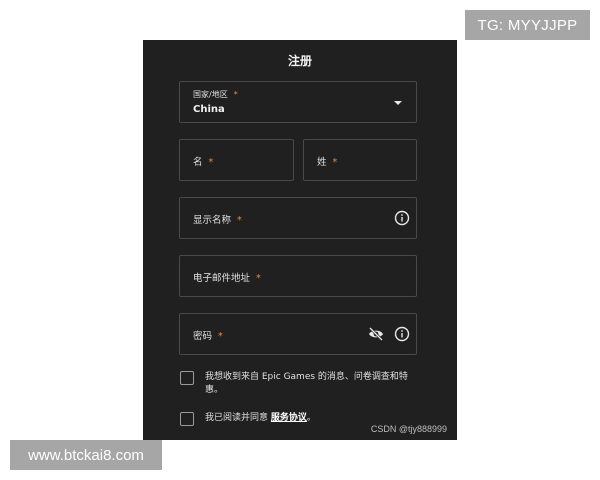 This screenshot has height=480, width=600. What do you see at coordinates (398, 103) in the screenshot?
I see `chevron-down-icon` at bounding box center [398, 103].